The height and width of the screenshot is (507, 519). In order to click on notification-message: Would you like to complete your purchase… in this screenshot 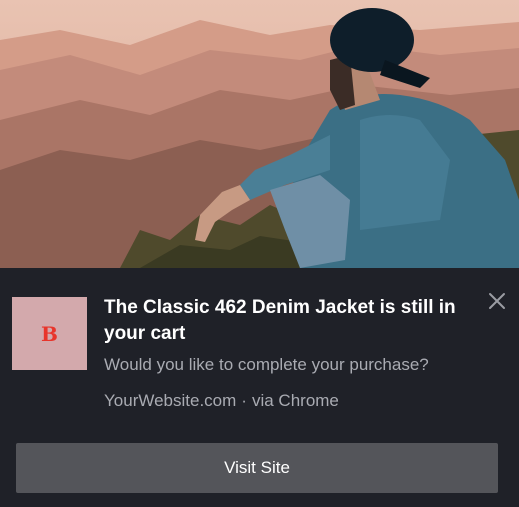, I will do `click(266, 364)`.